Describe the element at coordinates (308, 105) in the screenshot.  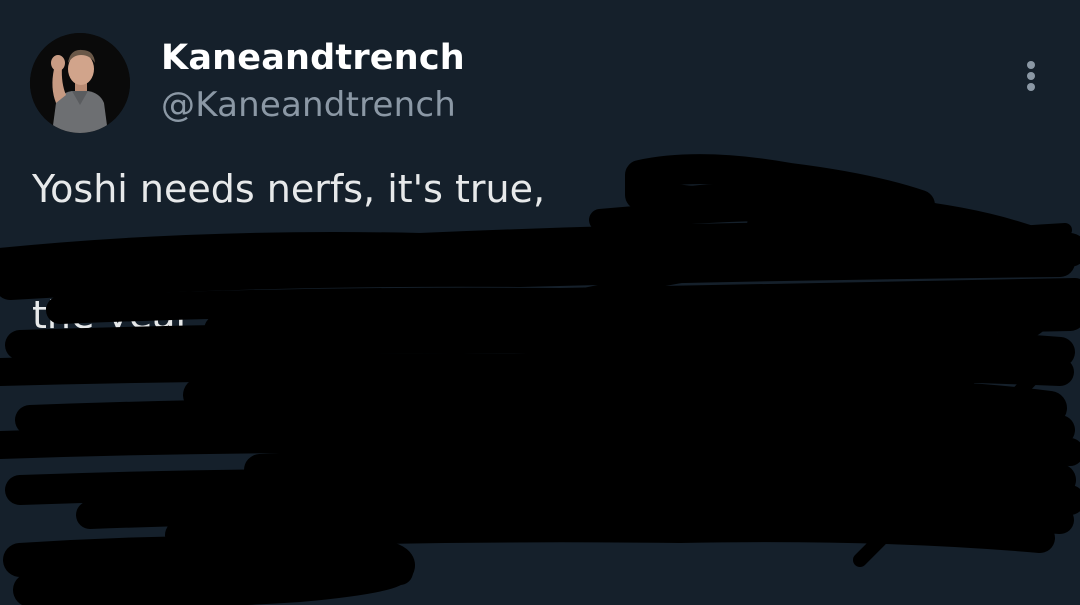
I see `author-handle: @Kaneandtrench` at that location.